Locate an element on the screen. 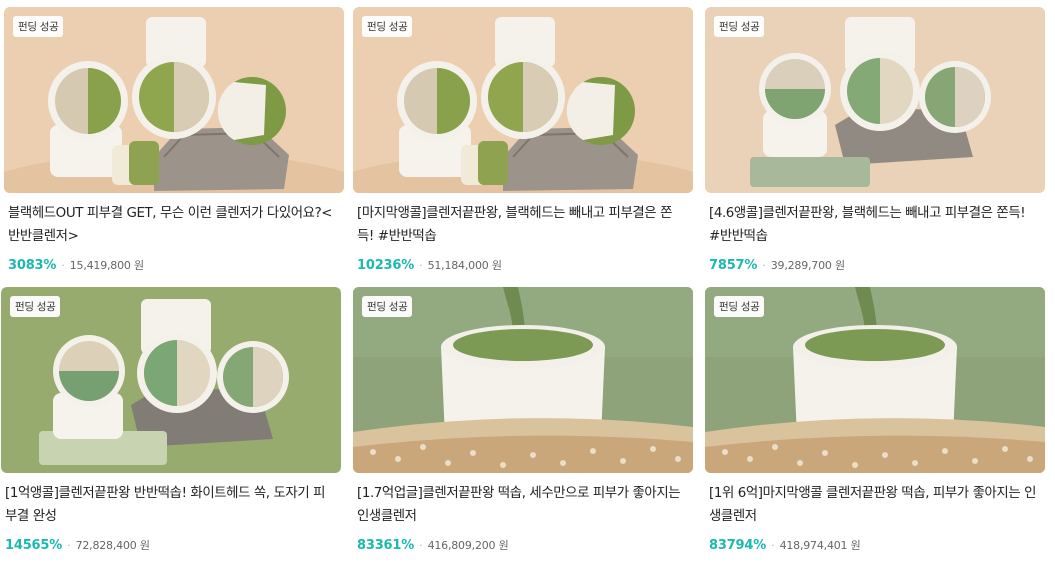 The image size is (1055, 571). project-title: [4.6앵콜]클렌저끝판왕, 블랙헤드는 빼내고 피부결은 쫀득! #반반떡솝 is located at coordinates (874, 225).